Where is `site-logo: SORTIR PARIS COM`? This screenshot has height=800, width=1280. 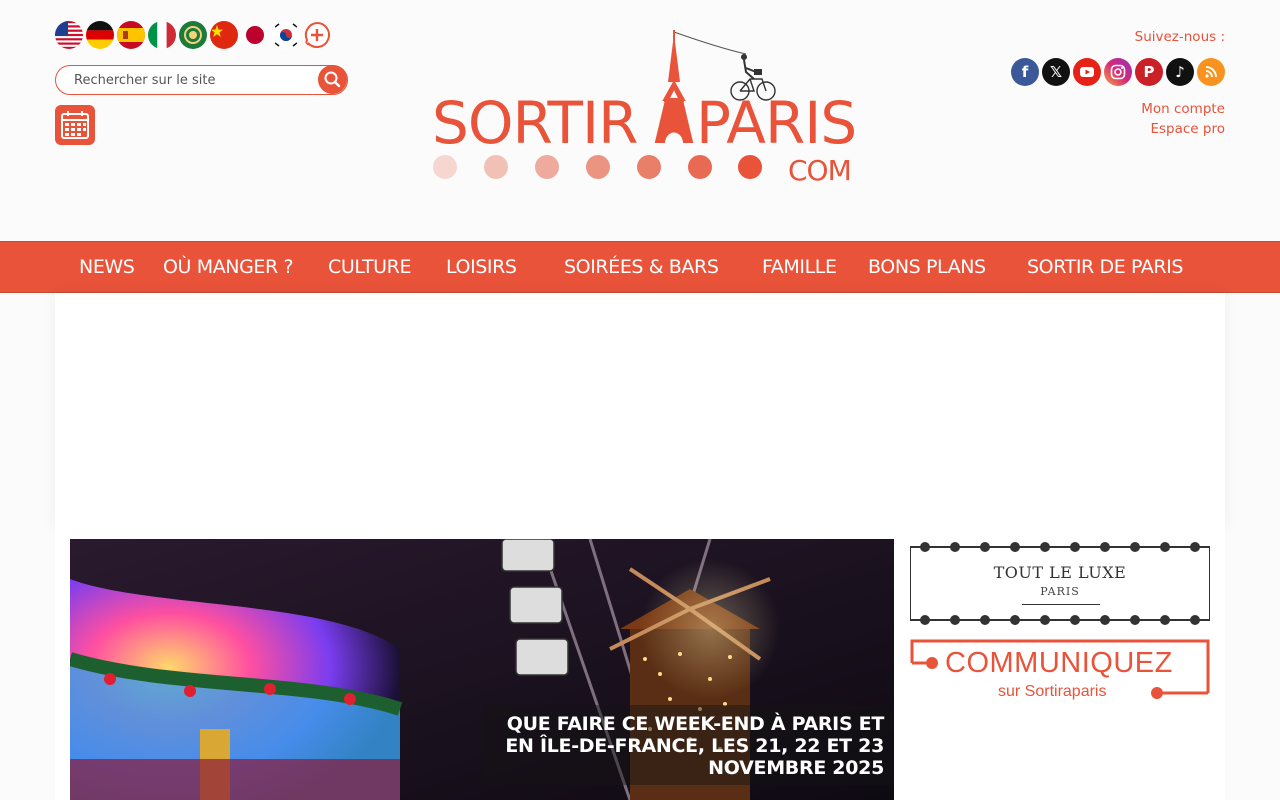
site-logo: SORTIR PARIS COM is located at coordinates (642, 105).